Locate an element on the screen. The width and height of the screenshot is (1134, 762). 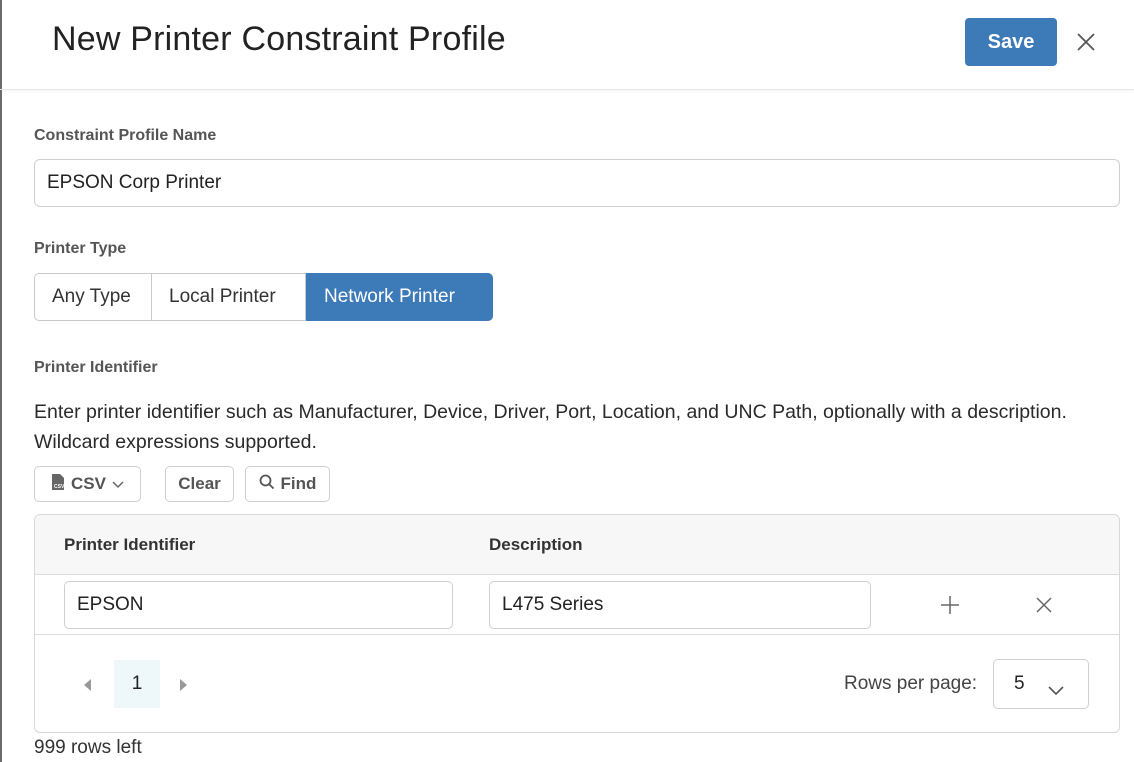
column-header-identifier: Printer Identifier is located at coordinates (130, 544).